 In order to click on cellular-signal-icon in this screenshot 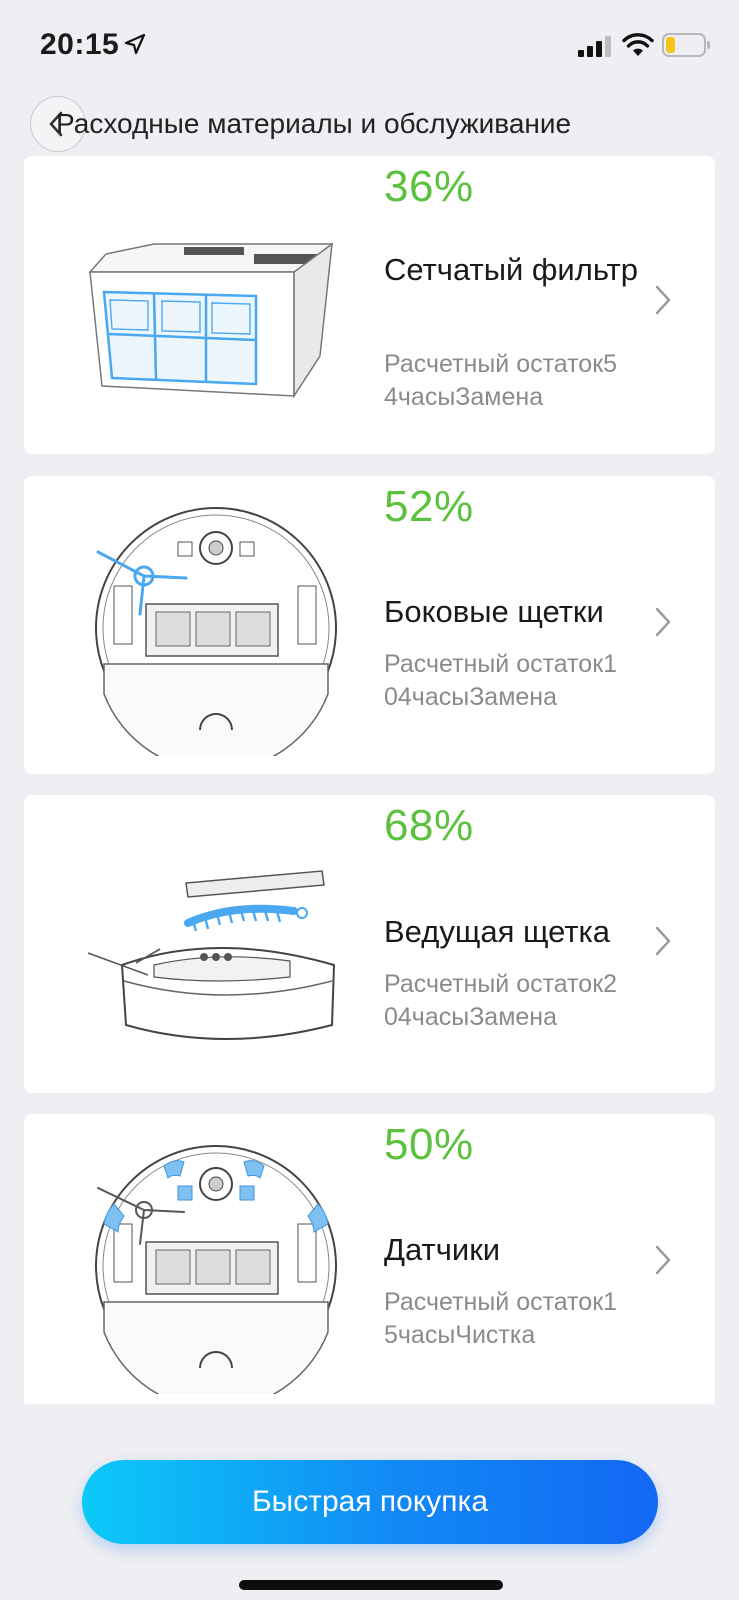, I will do `click(594, 46)`.